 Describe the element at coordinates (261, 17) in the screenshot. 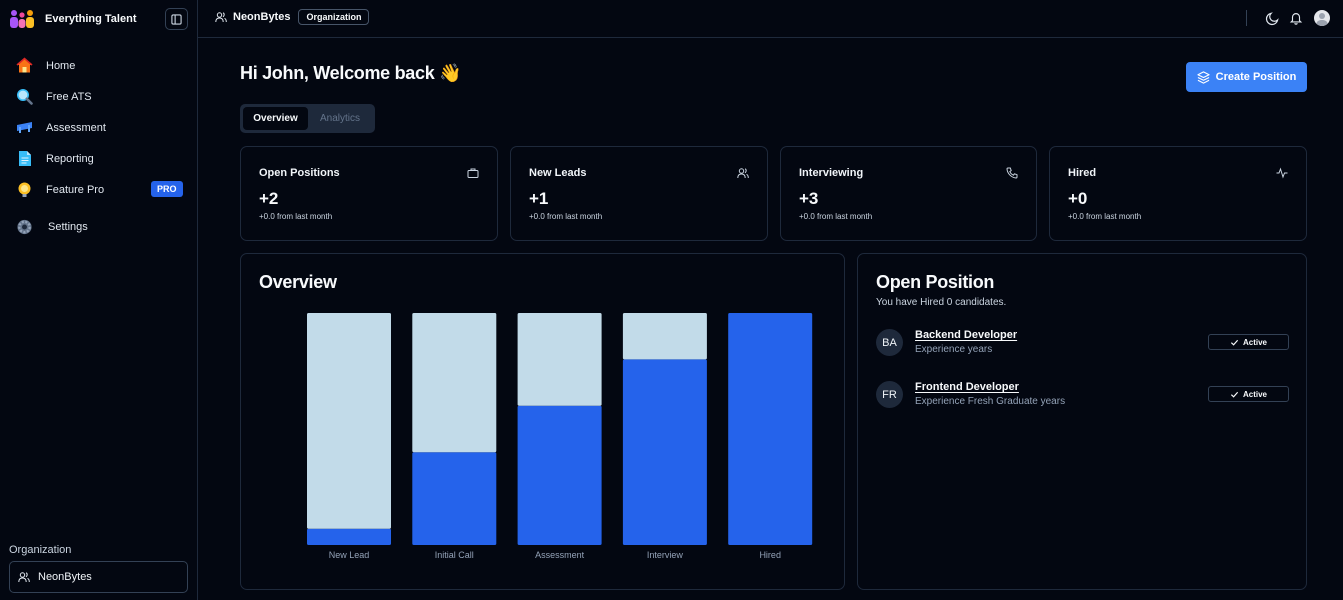

I see `org-name: NeonBytes` at that location.